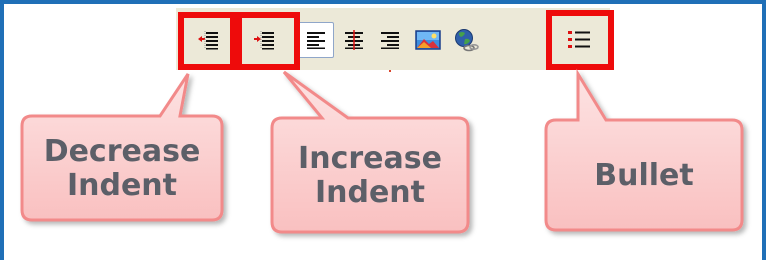 This screenshot has width=766, height=260. What do you see at coordinates (644, 175) in the screenshot?
I see `bullet-label: Bullet` at bounding box center [644, 175].